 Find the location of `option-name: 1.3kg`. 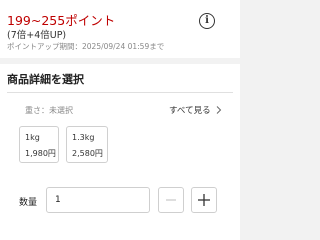

option-name: 1.3kg is located at coordinates (83, 137).